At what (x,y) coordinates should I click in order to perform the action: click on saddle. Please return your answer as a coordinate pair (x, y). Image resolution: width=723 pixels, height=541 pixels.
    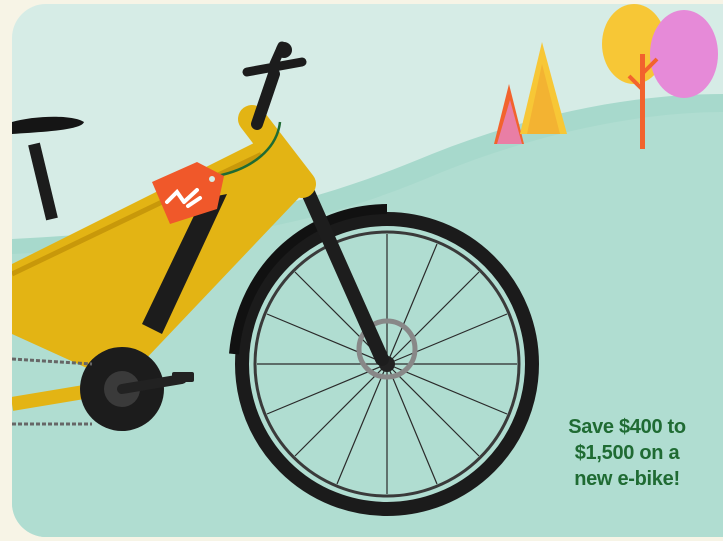
    Looking at the image, I should click on (48, 125).